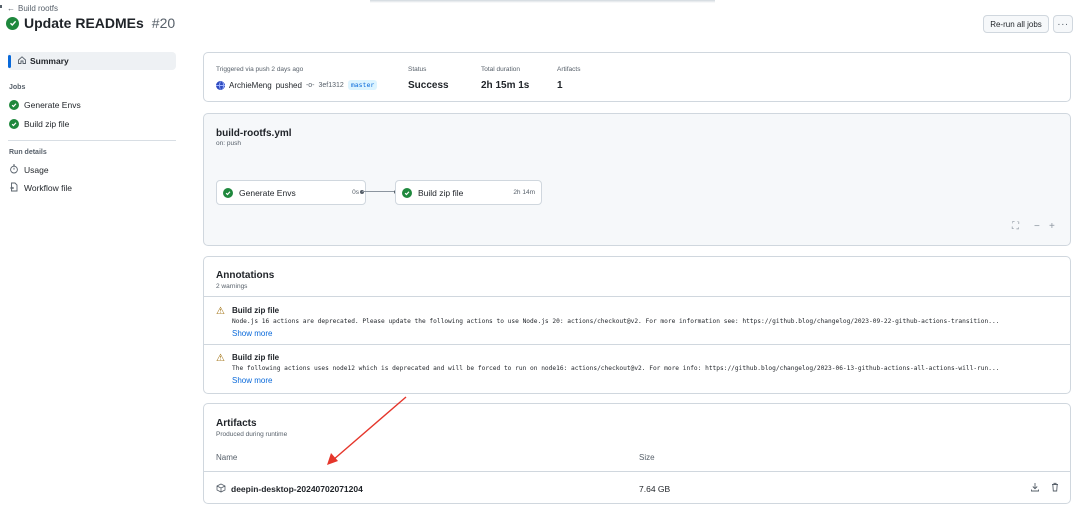  Describe the element at coordinates (38, 8) in the screenshot. I see `back-link-label: Build rootfs` at that location.